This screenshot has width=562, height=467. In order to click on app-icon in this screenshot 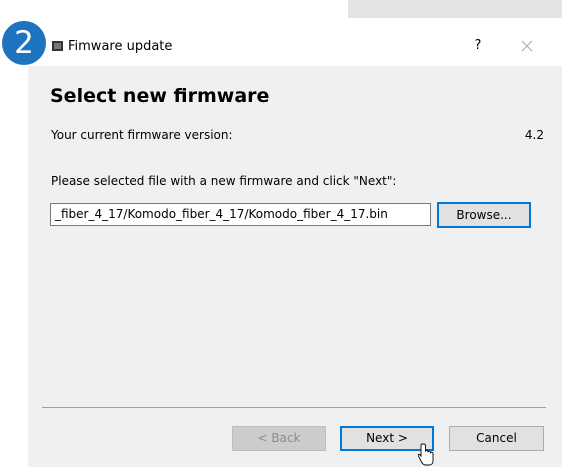, I will do `click(57, 46)`.